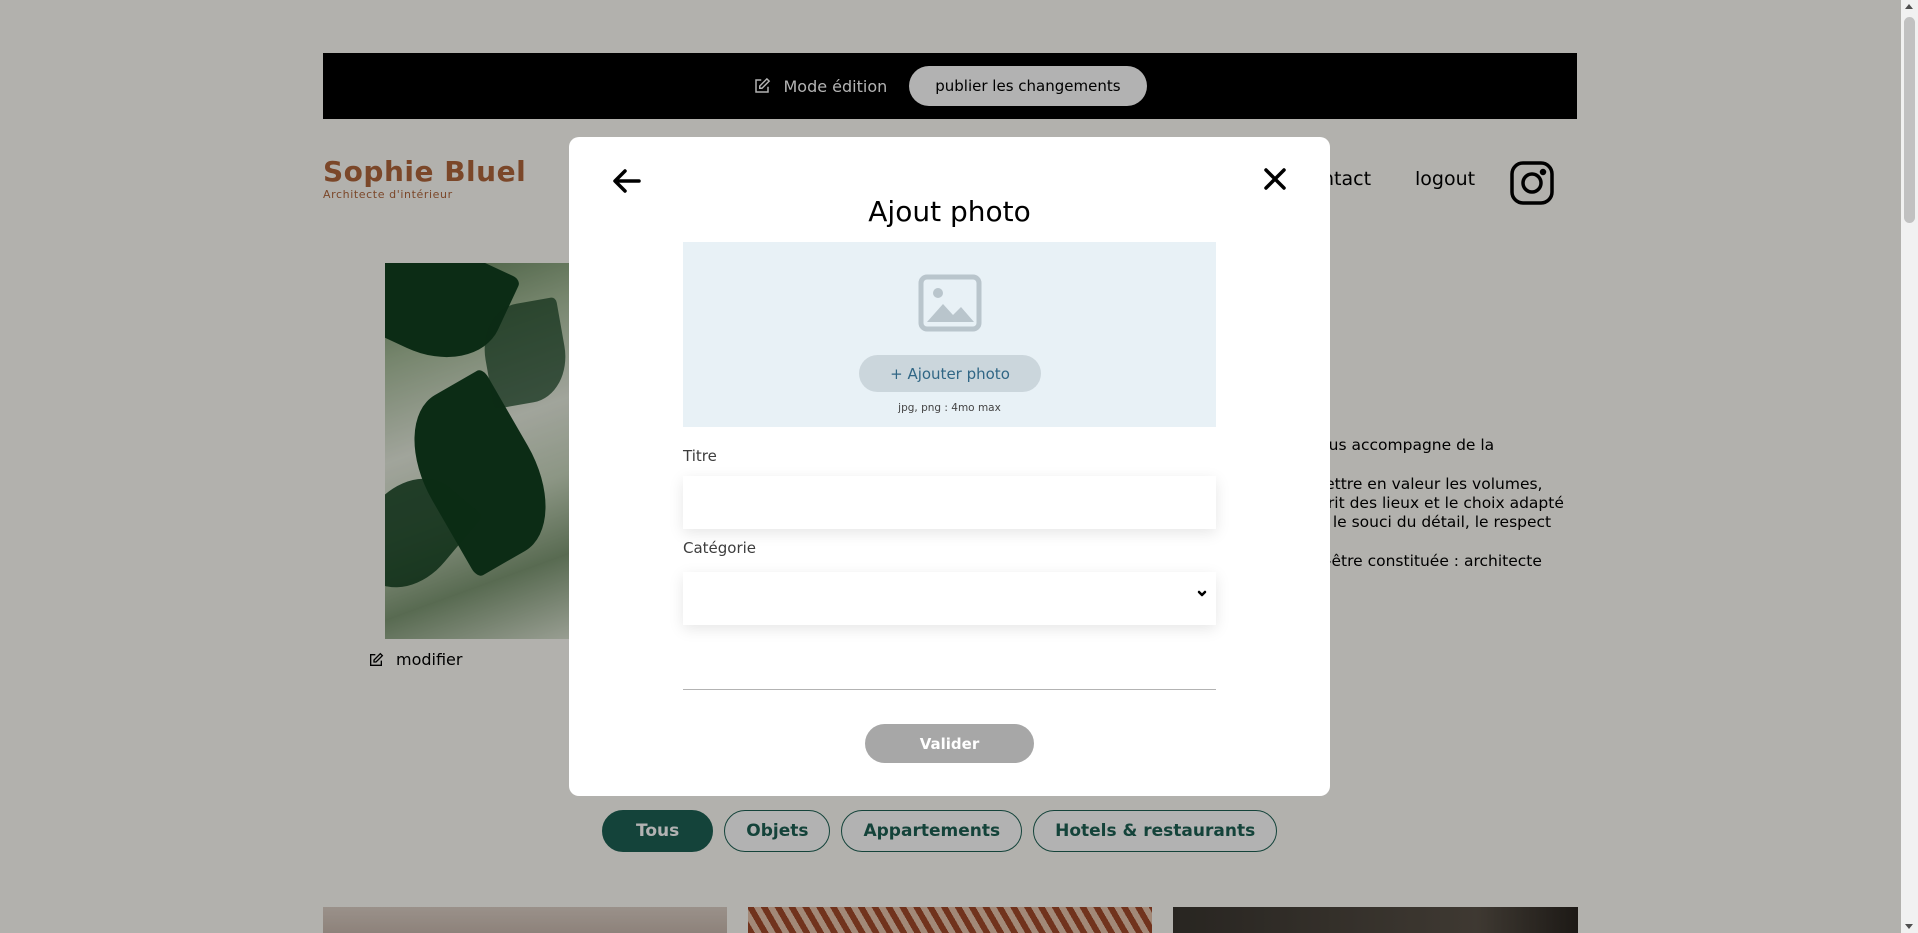 Image resolution: width=1918 pixels, height=933 pixels. I want to click on category-select, so click(949, 598).